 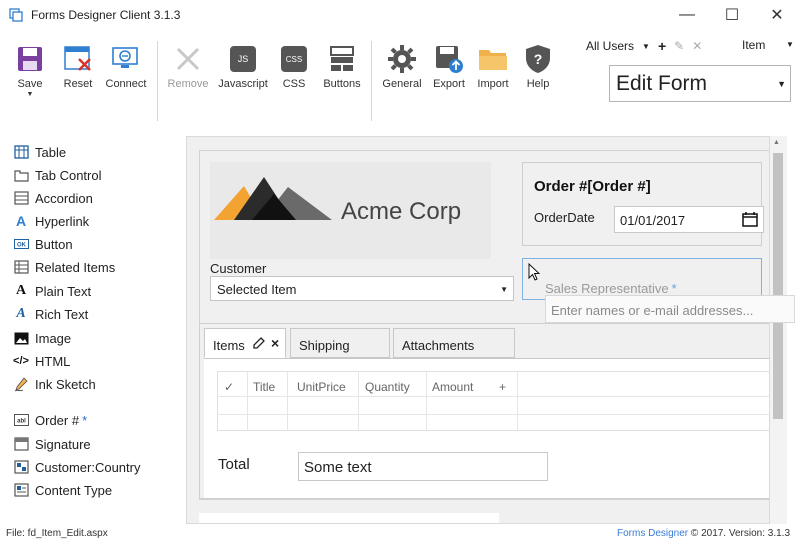 I want to click on total-field: Some text, so click(x=423, y=466).